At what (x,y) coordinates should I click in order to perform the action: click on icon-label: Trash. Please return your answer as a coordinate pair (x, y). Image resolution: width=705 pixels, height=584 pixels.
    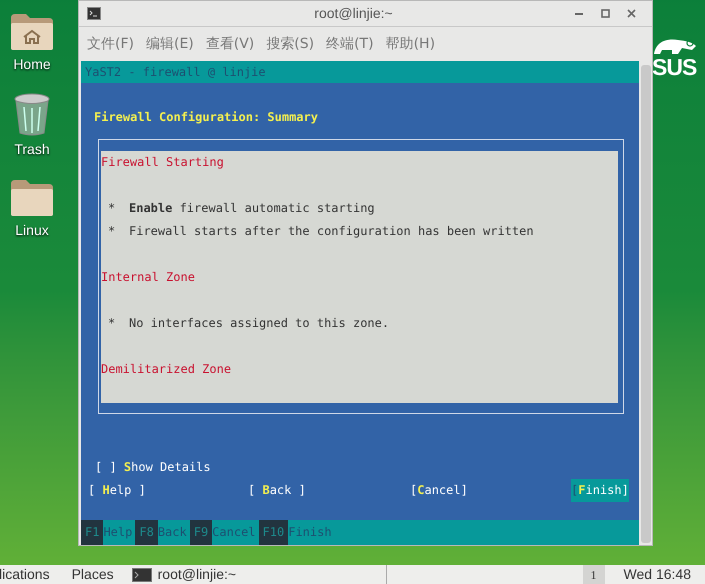
    Looking at the image, I should click on (32, 149).